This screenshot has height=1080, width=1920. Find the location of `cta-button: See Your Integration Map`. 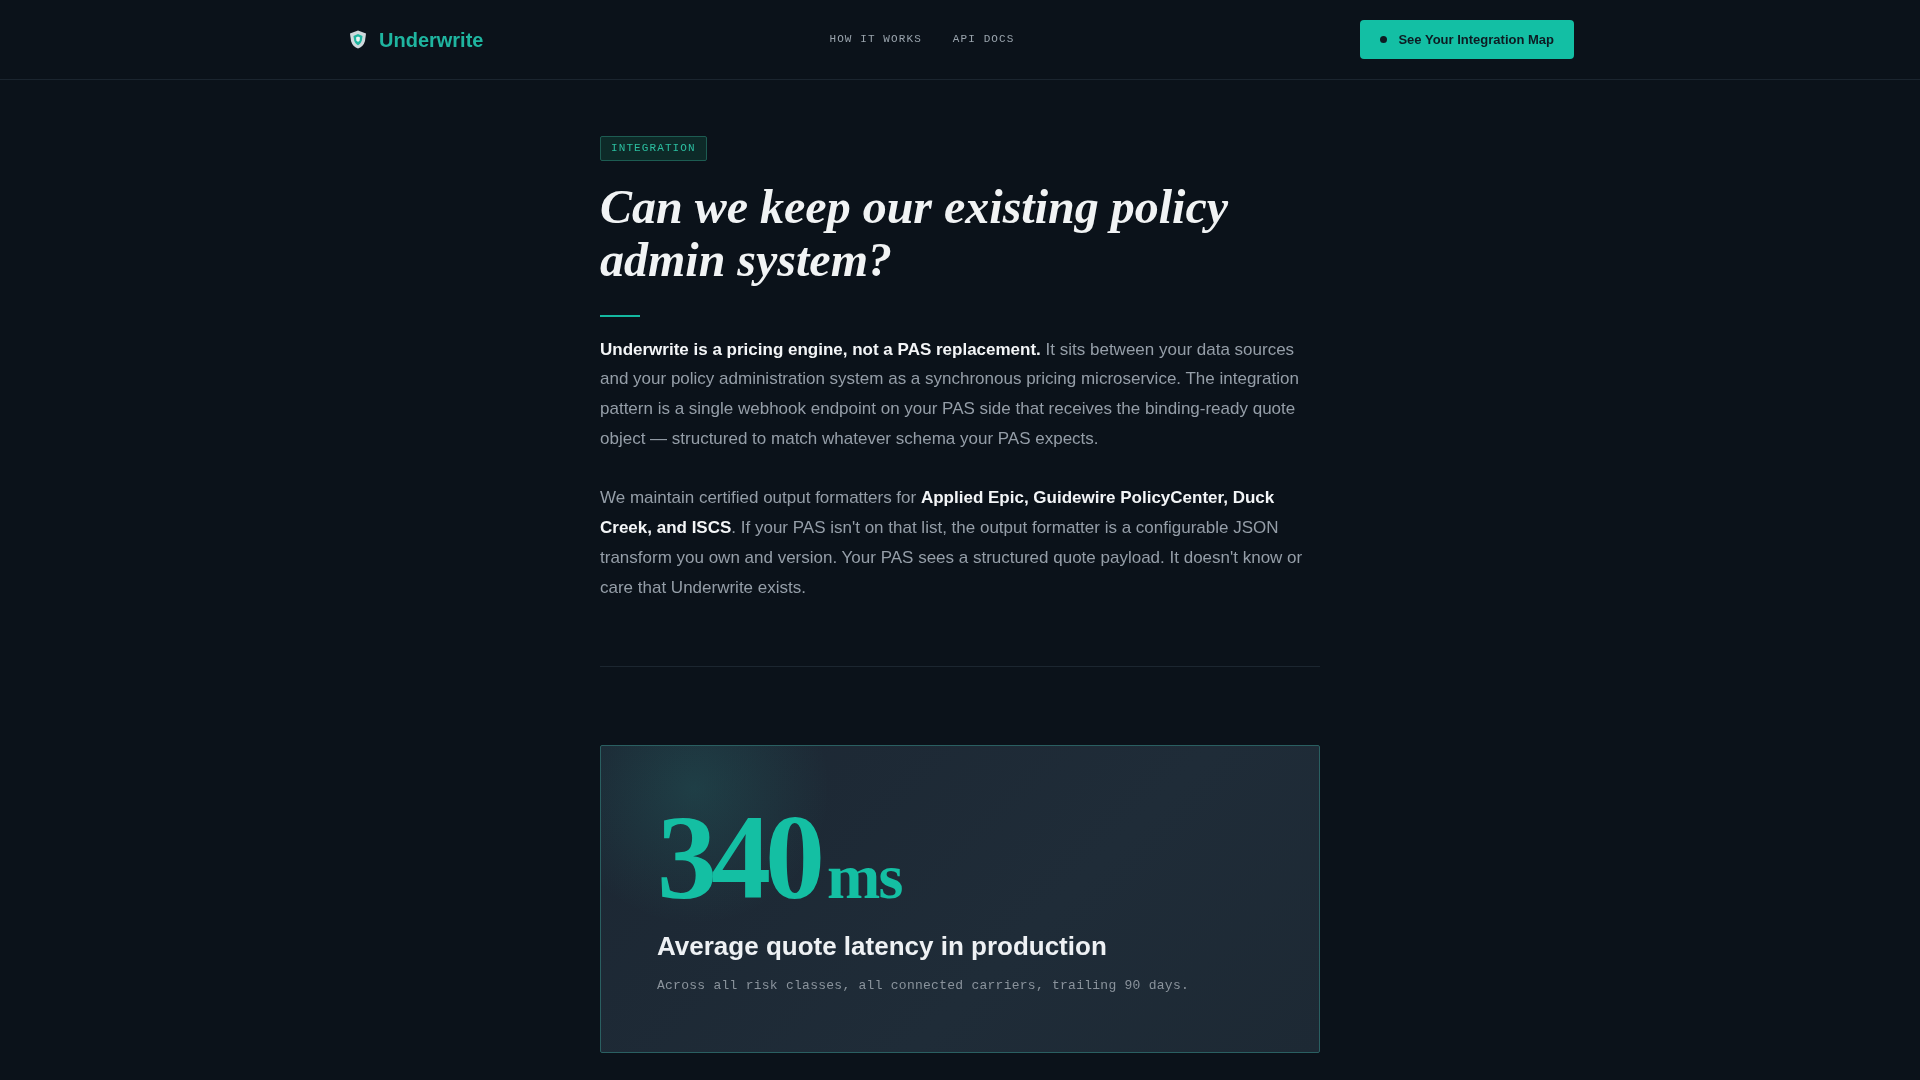

cta-button: See Your Integration Map is located at coordinates (1467, 39).